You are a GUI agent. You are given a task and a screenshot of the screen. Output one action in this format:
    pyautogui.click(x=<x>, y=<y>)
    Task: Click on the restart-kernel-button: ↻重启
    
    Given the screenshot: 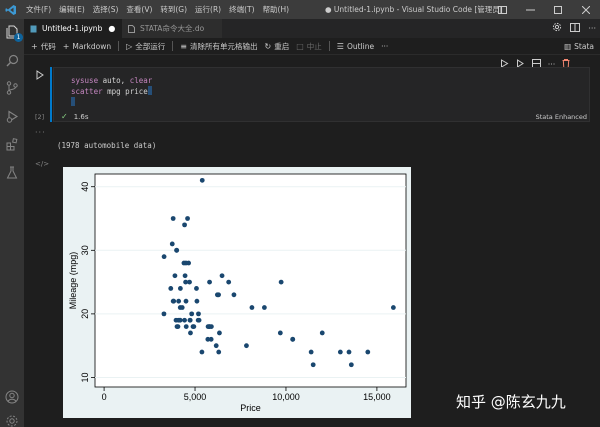 What is the action you would take?
    pyautogui.click(x=277, y=46)
    